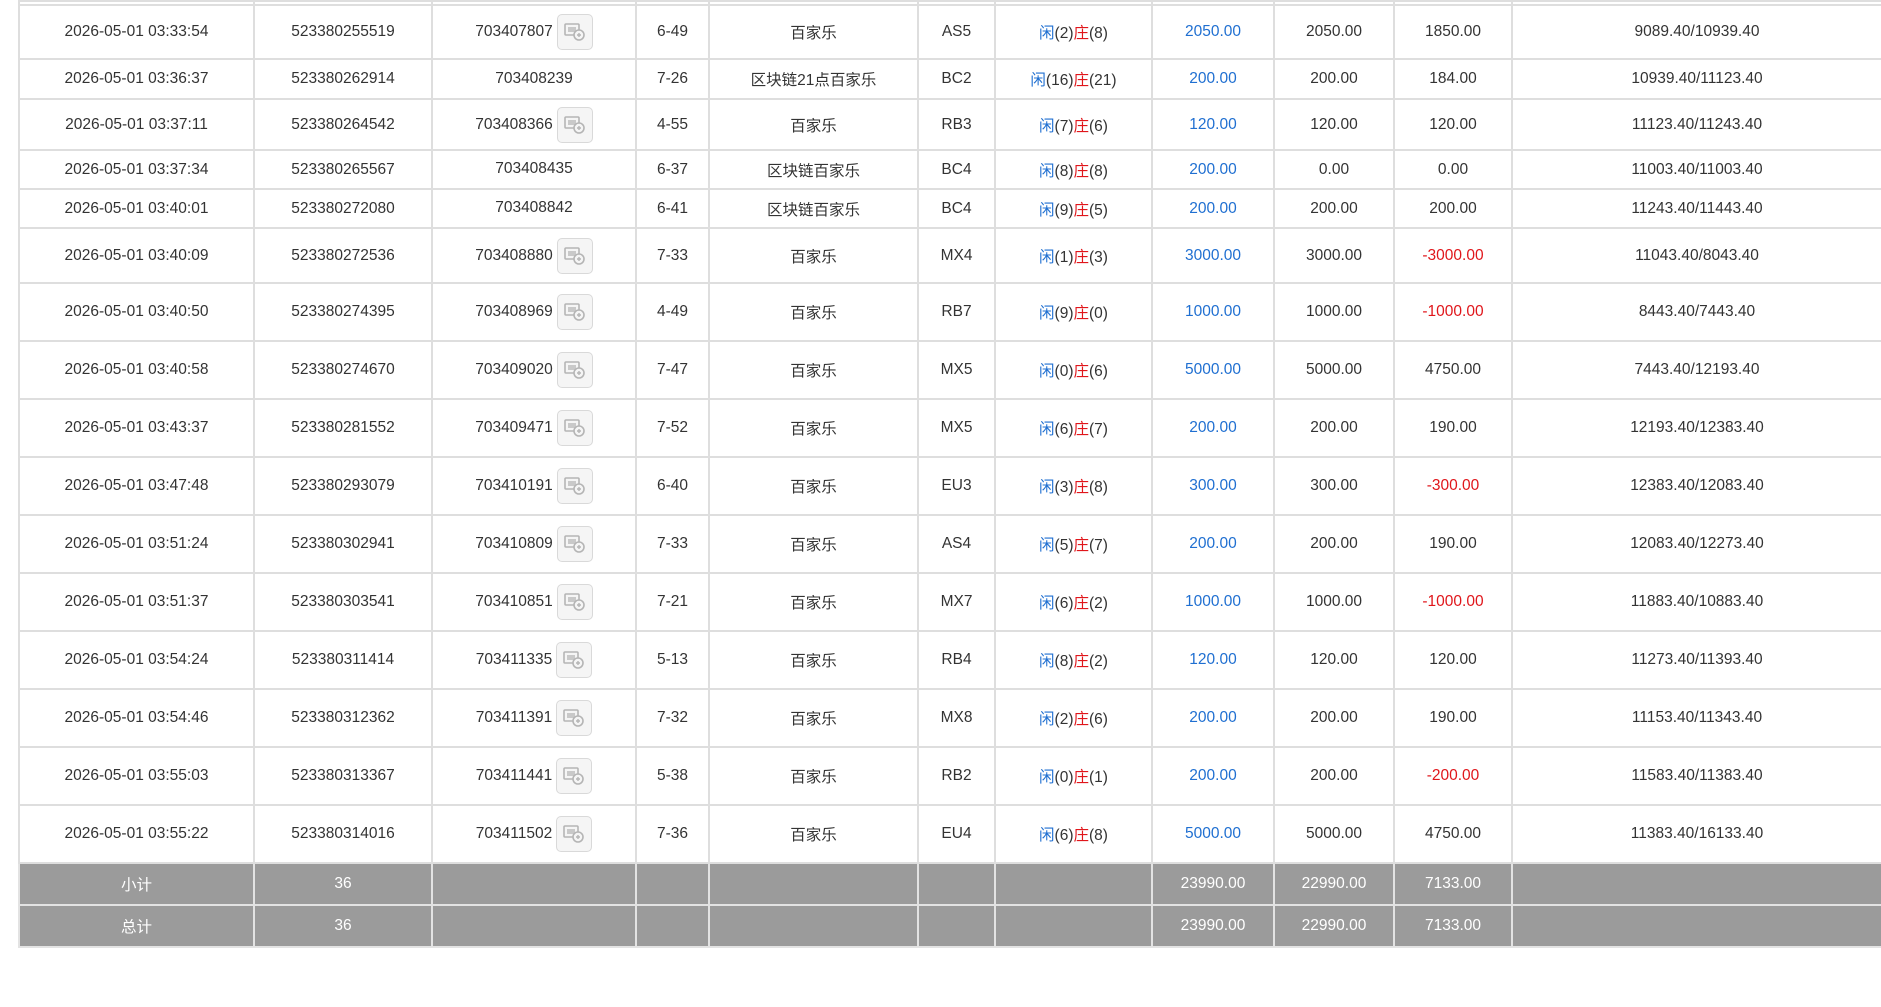 The height and width of the screenshot is (1007, 1881). Describe the element at coordinates (343, 32) in the screenshot. I see `order-number-cell: 523380255519` at that location.